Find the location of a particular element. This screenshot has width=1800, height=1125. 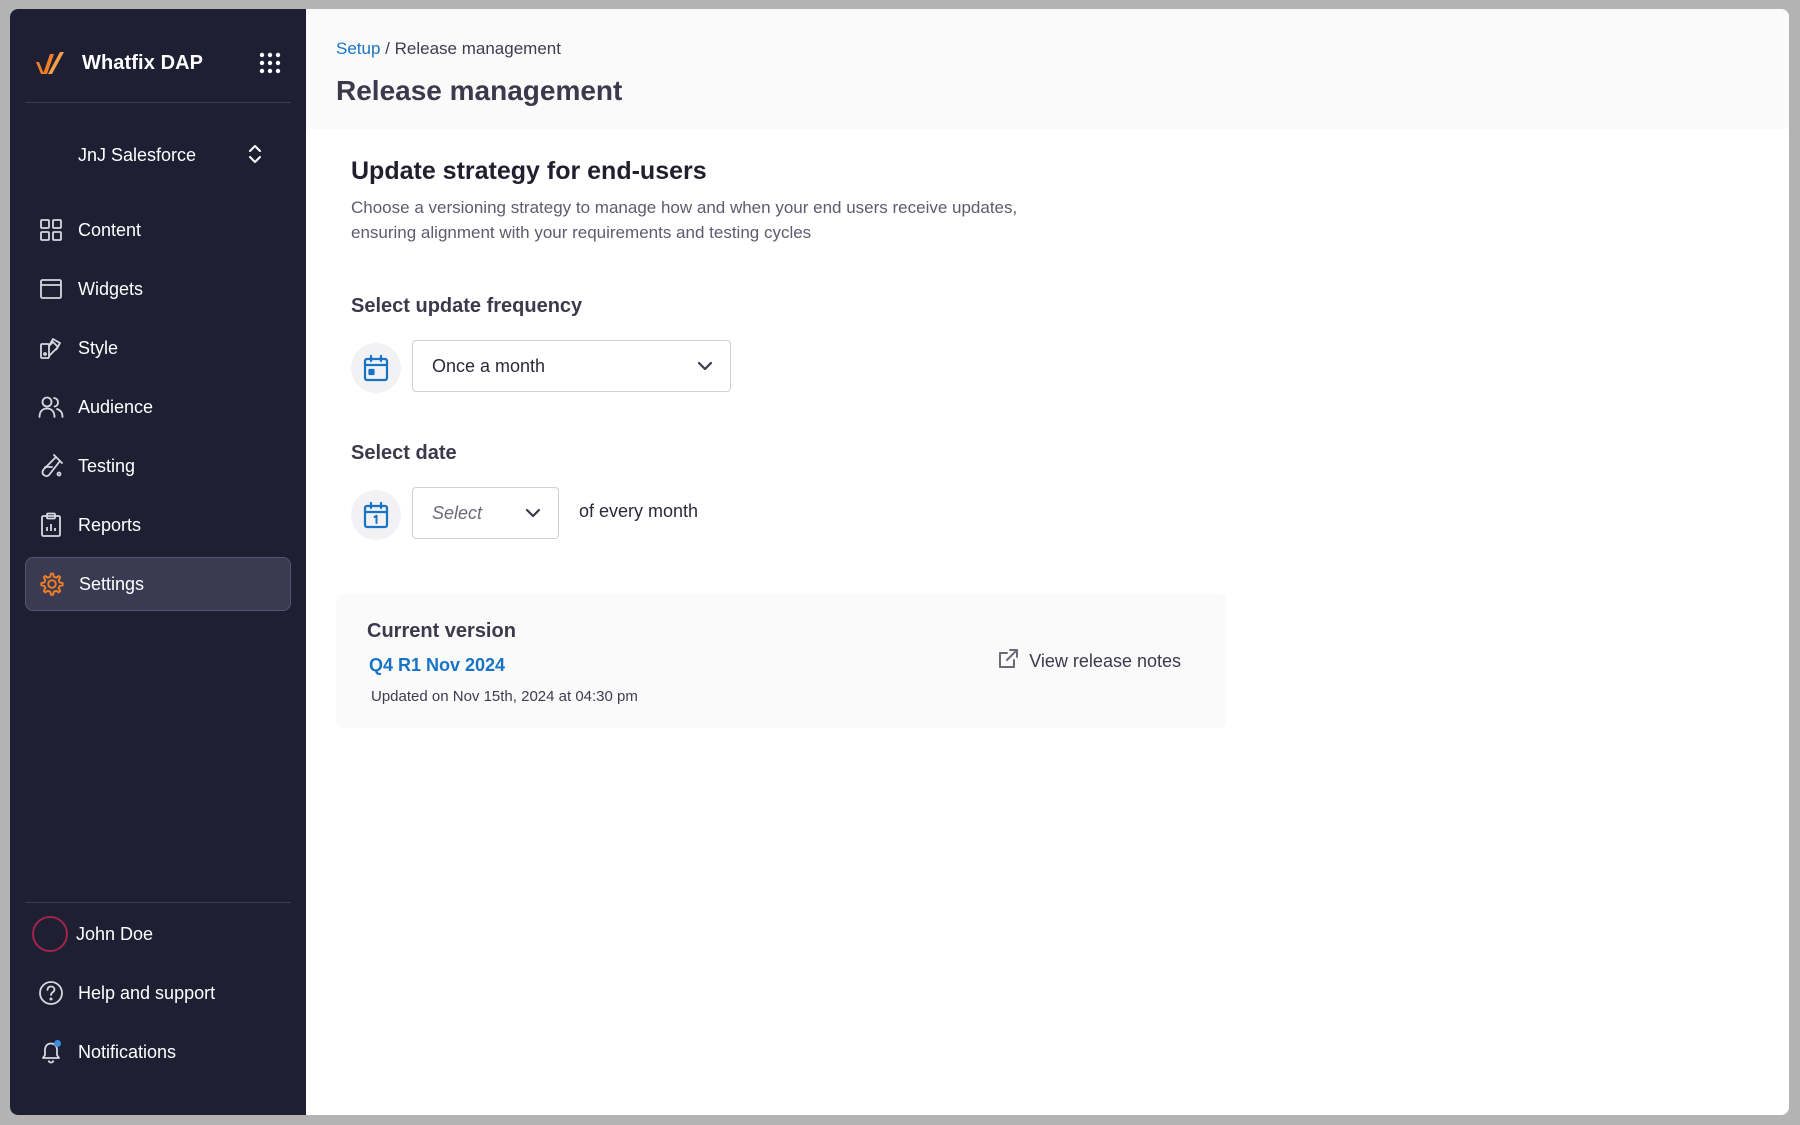

date-placeholder: Select is located at coordinates (457, 512).